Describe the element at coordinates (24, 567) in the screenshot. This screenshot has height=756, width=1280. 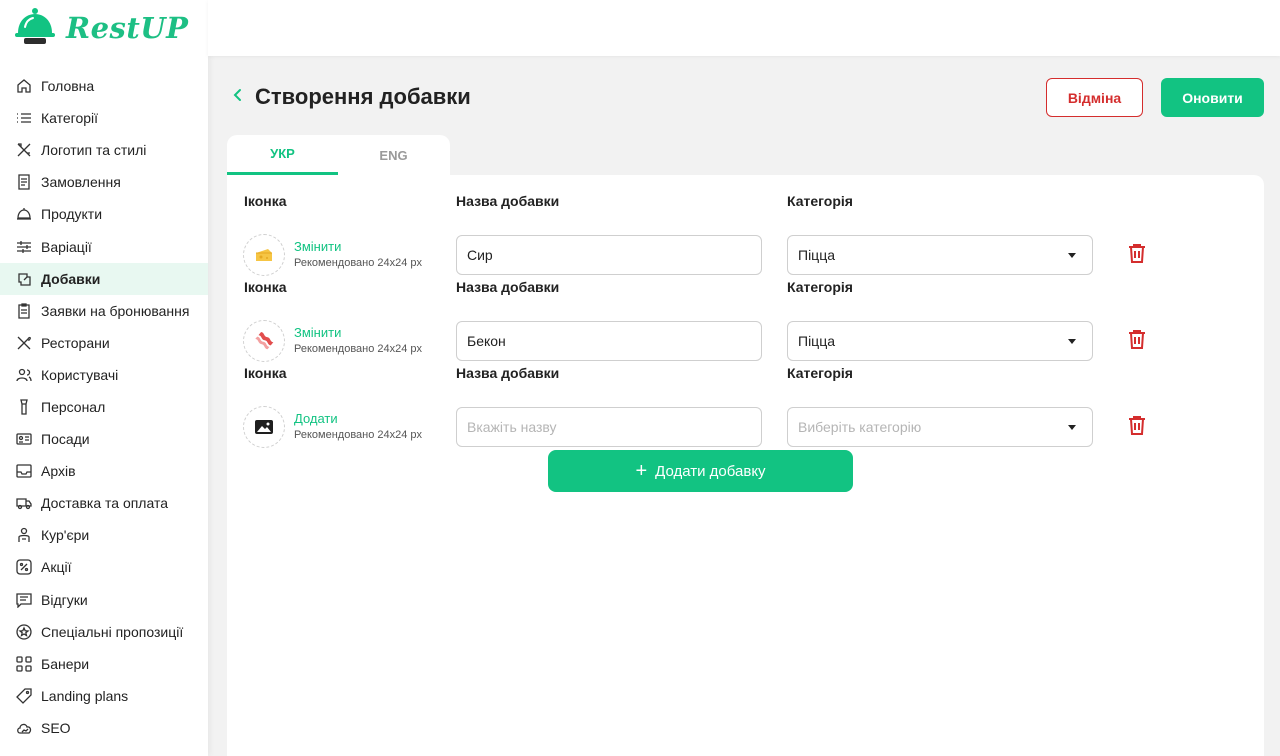
I see `percent-icon` at that location.